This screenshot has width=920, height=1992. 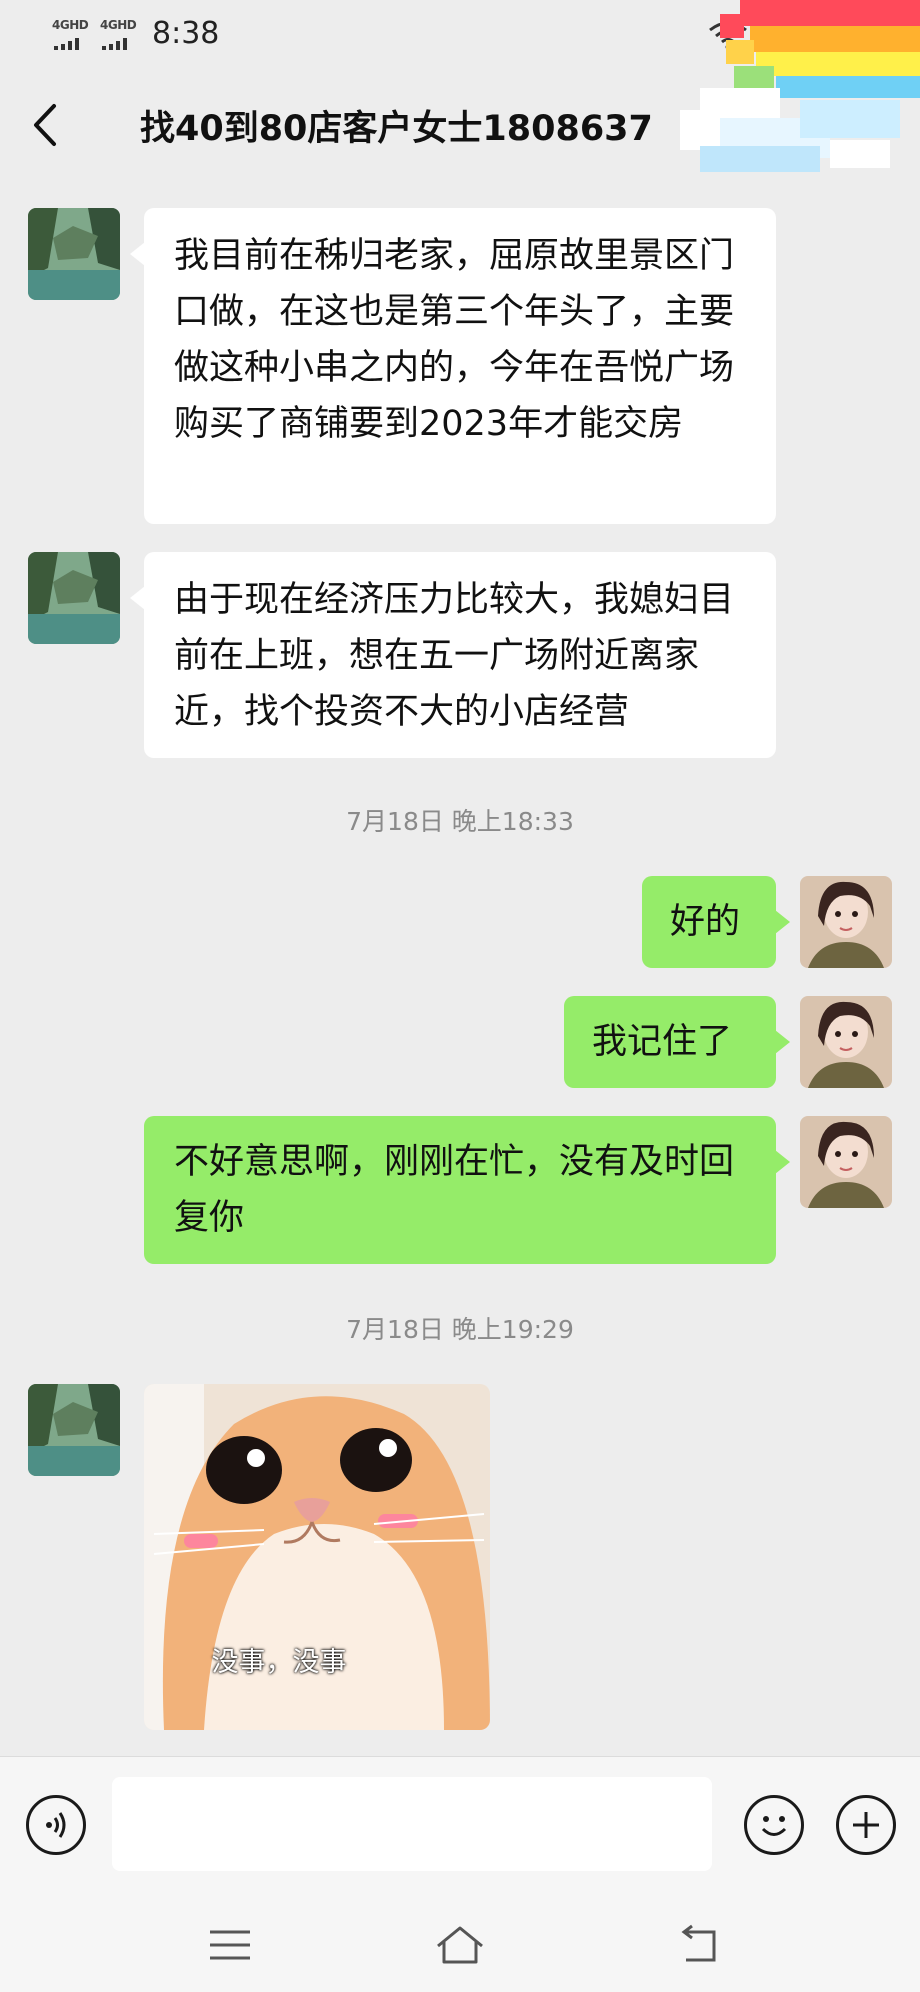 I want to click on message-input, so click(x=412, y=1824).